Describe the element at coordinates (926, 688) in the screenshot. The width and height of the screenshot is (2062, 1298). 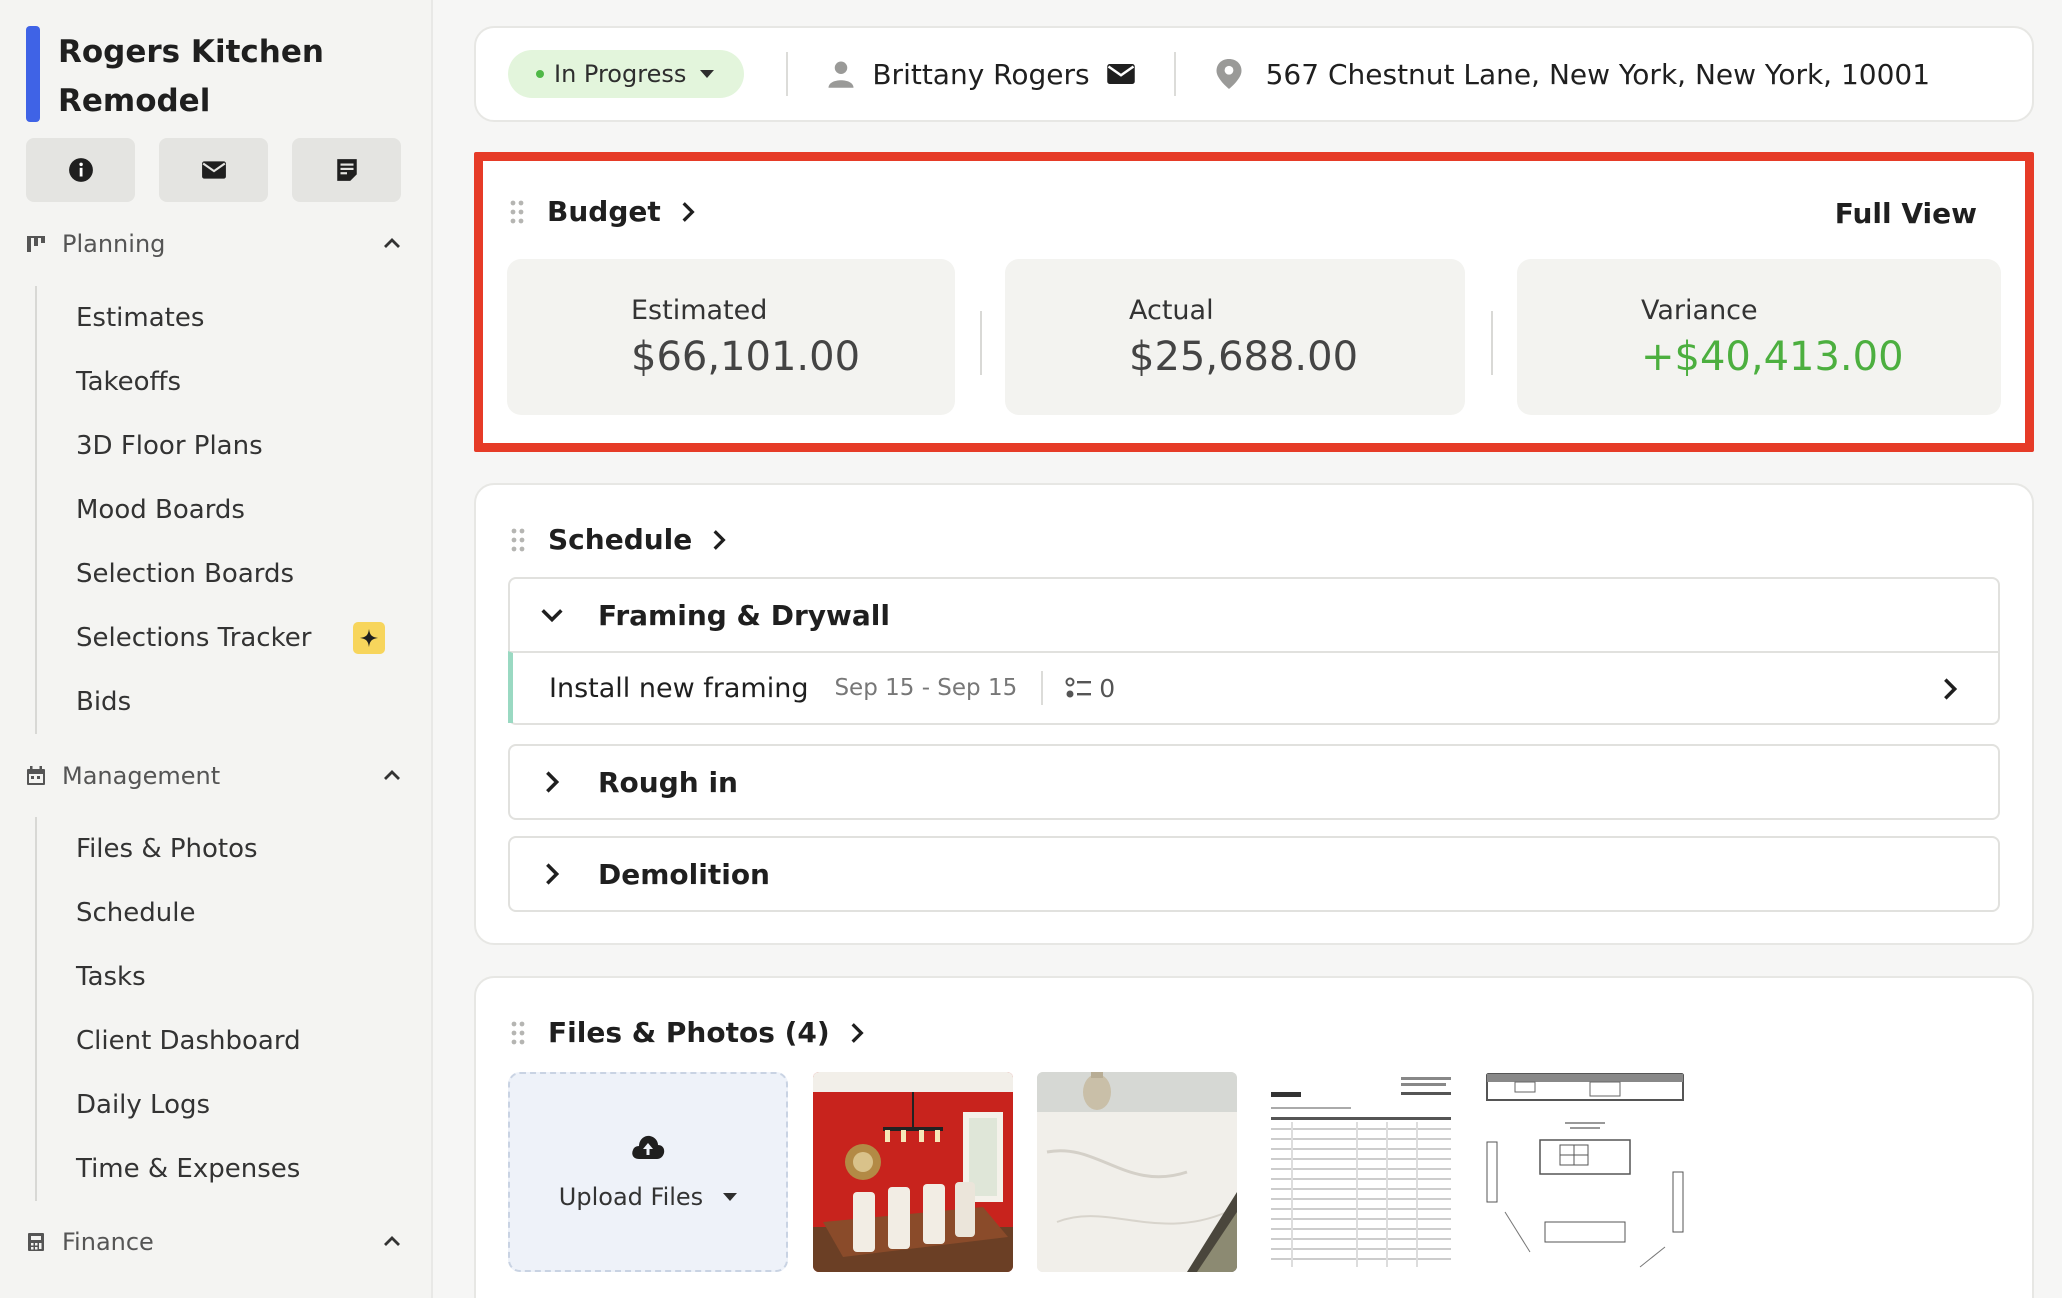
I see `task-dates: Sep 15 - Sep 15` at that location.